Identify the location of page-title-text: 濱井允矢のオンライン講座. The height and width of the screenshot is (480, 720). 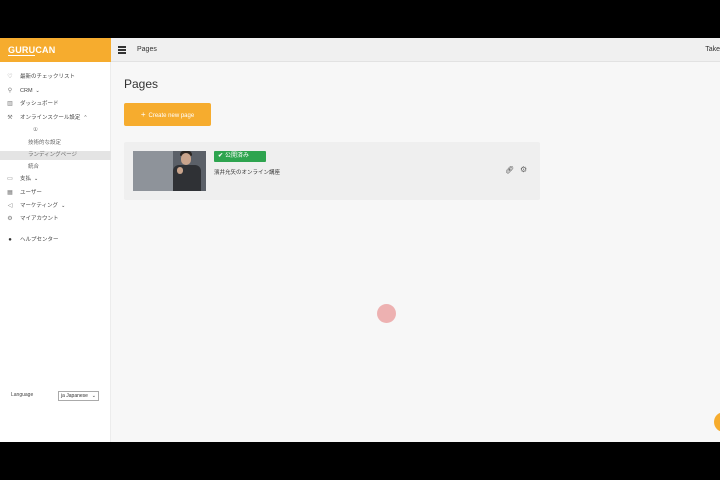
(247, 172).